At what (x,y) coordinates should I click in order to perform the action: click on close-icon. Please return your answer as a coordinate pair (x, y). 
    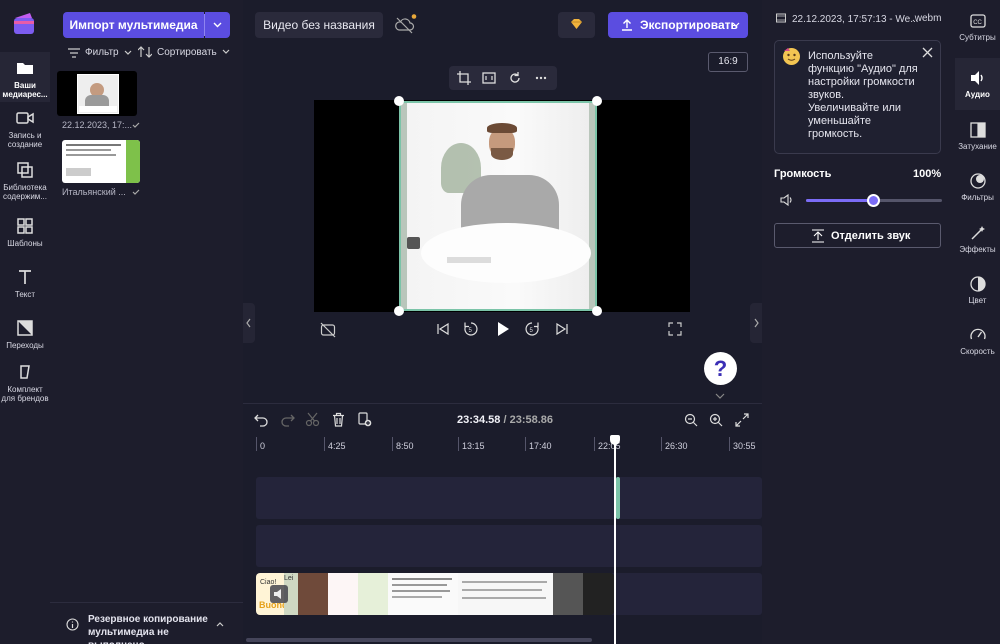
    Looking at the image, I should click on (927, 52).